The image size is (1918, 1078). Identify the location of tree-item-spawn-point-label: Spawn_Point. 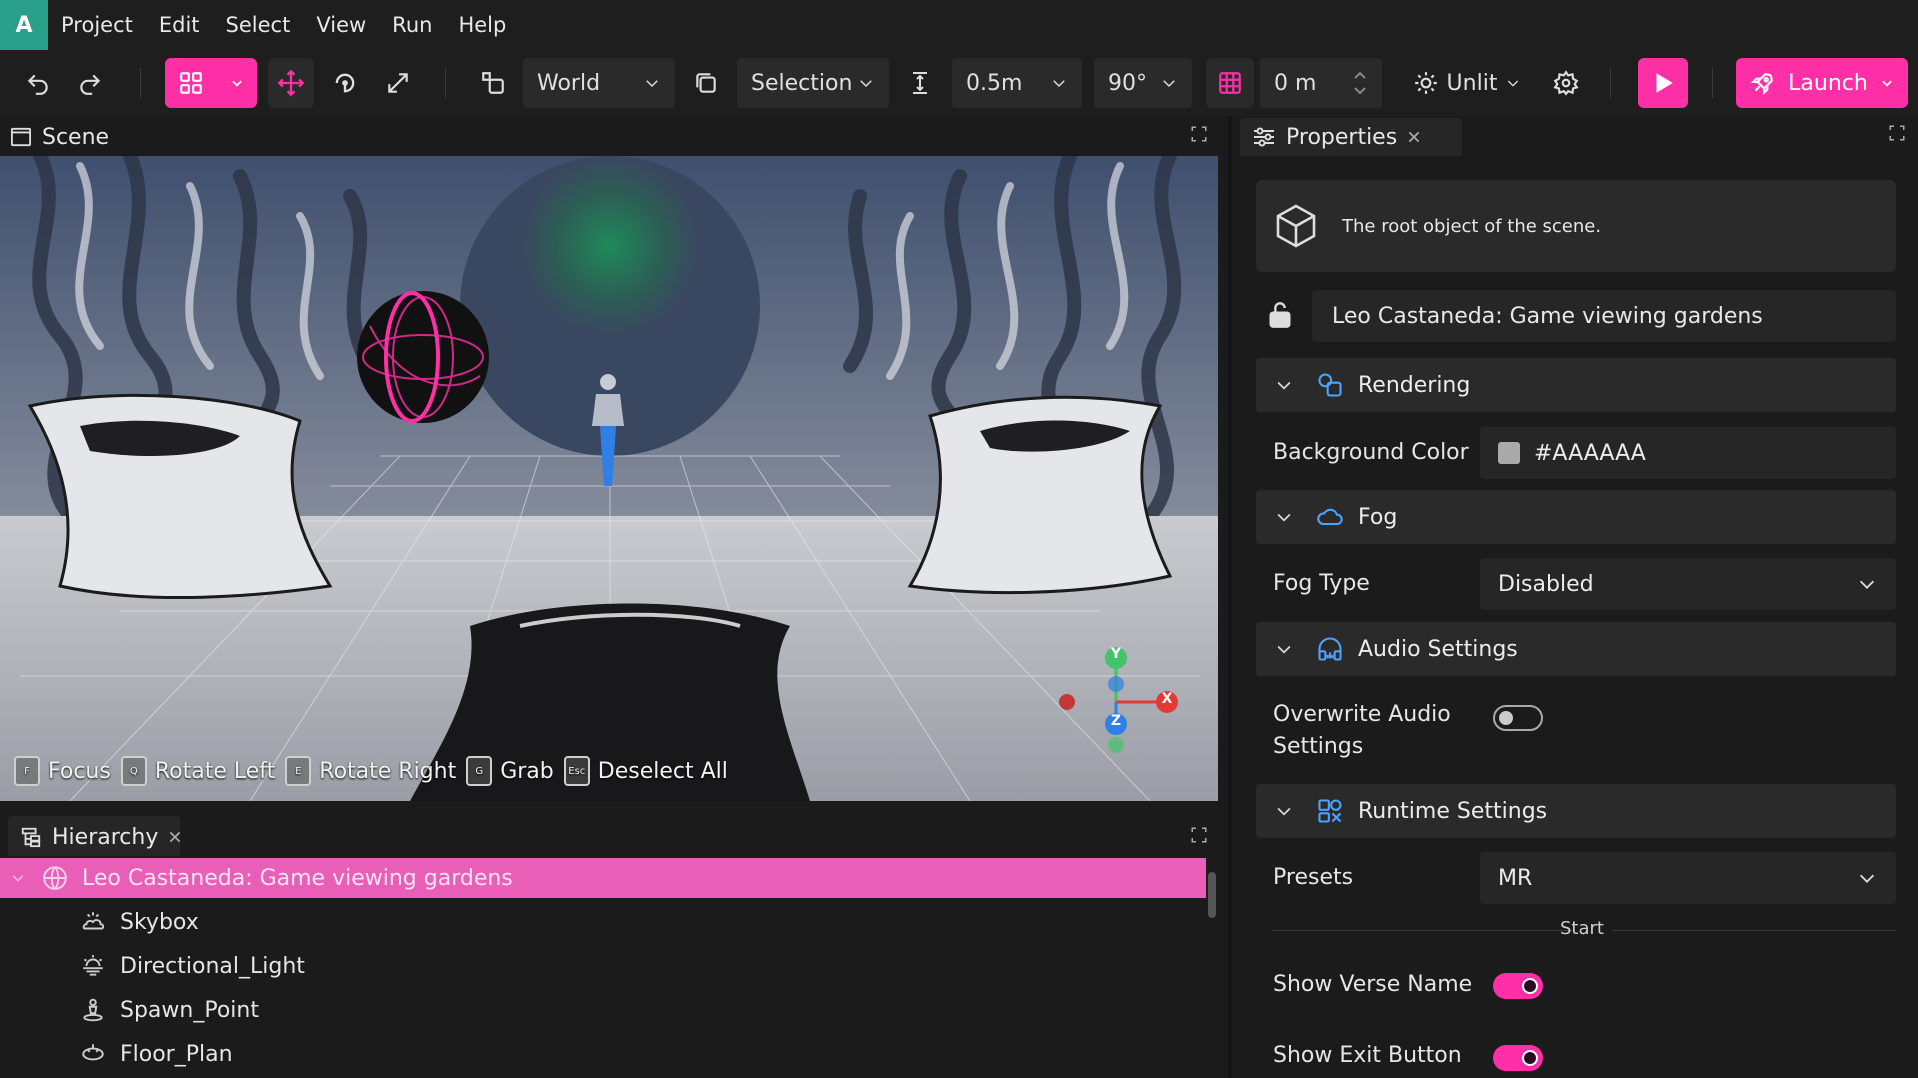
(189, 1010).